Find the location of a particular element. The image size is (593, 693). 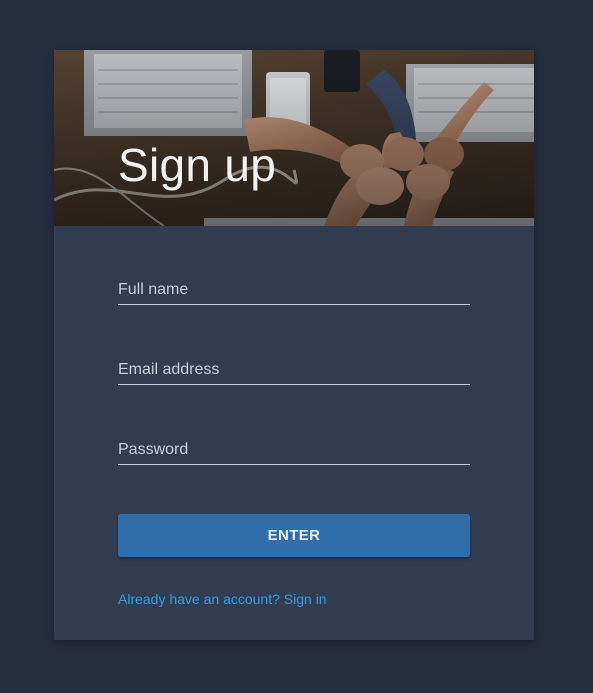

email-field is located at coordinates (294, 371).